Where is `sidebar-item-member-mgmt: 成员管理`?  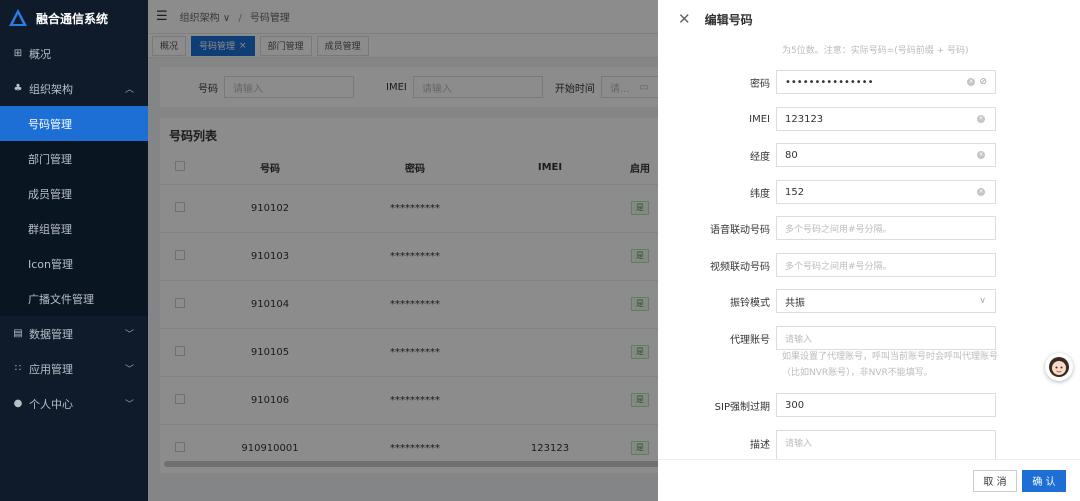 sidebar-item-member-mgmt: 成员管理 is located at coordinates (74, 193).